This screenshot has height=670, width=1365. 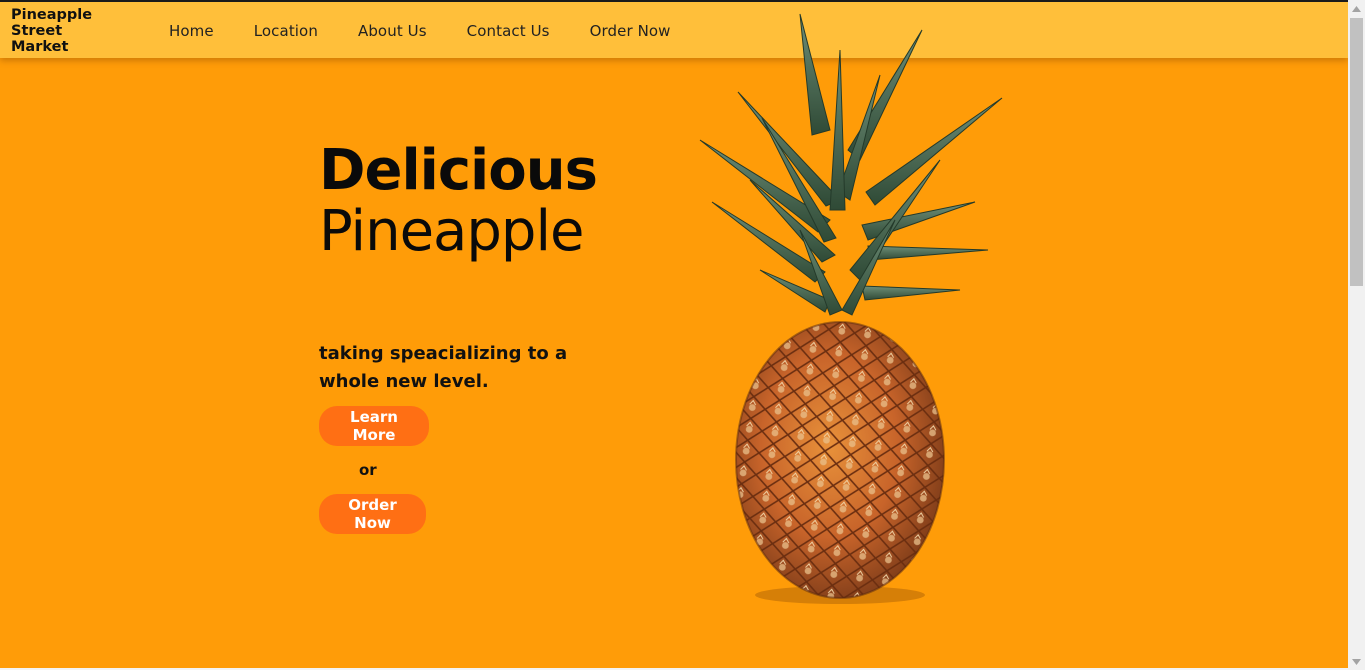 What do you see at coordinates (392, 32) in the screenshot?
I see `nav-link-about-us: About Us` at bounding box center [392, 32].